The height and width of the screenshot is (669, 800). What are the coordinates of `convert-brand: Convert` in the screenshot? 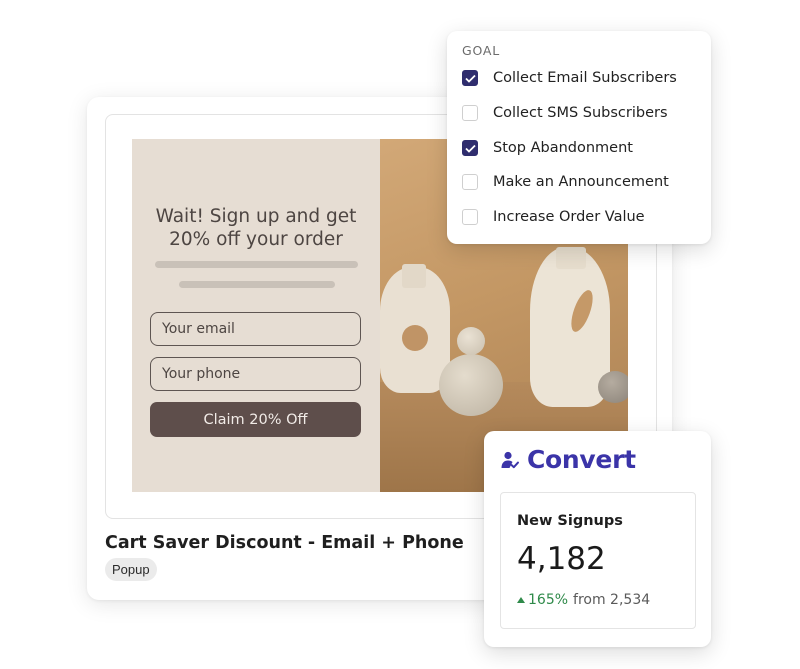 It's located at (568, 459).